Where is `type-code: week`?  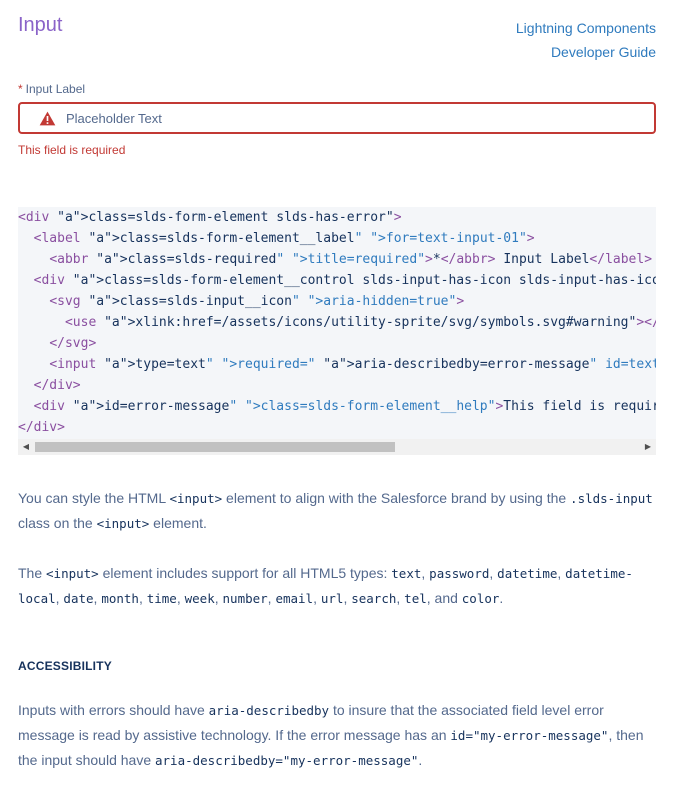 type-code: week is located at coordinates (199, 598).